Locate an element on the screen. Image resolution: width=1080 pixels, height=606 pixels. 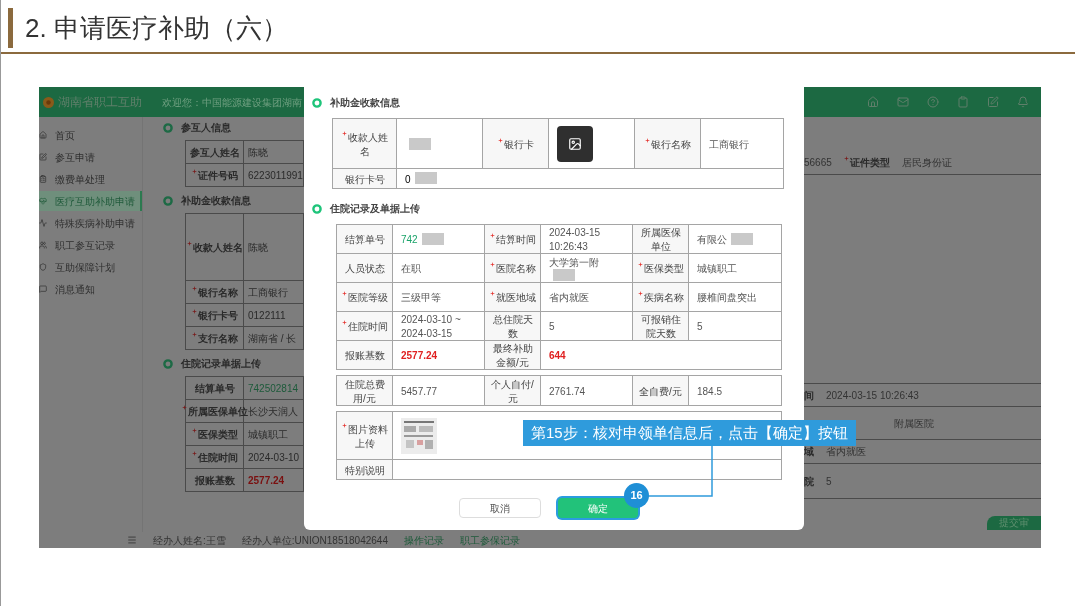
home-icon is located at coordinates (873, 102).